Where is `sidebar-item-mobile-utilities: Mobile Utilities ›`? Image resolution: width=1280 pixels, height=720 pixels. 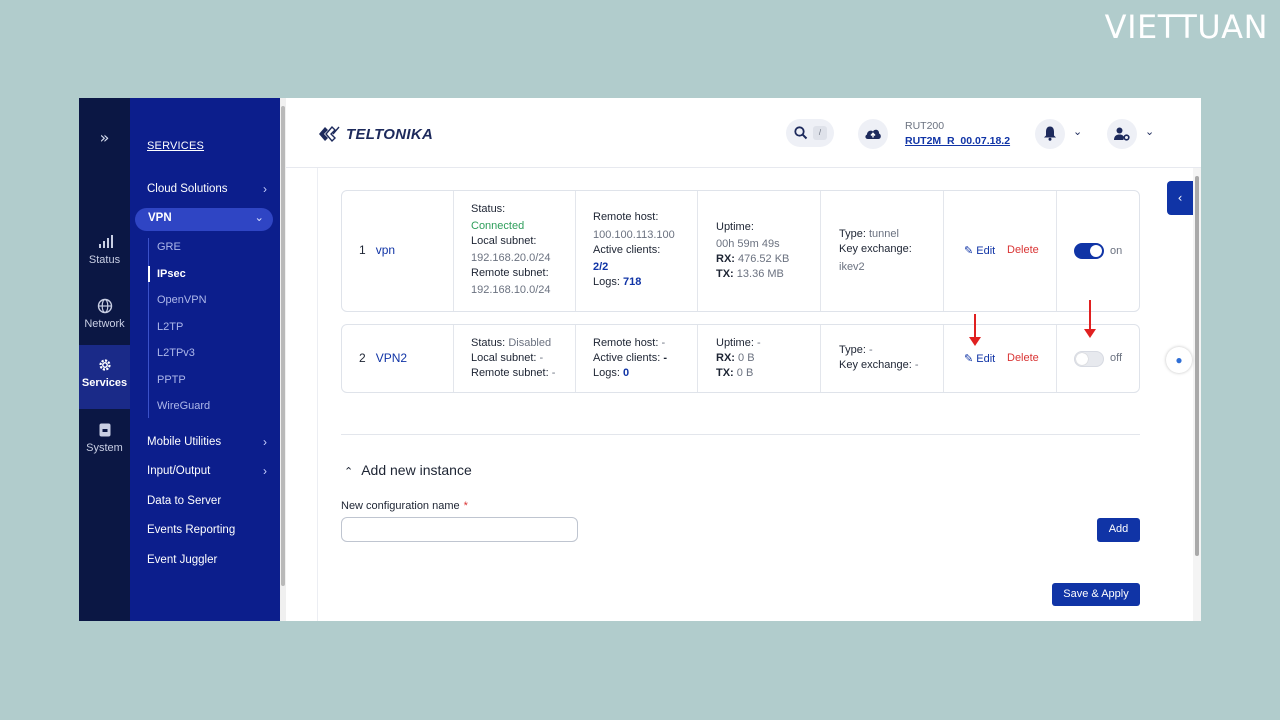 sidebar-item-mobile-utilities: Mobile Utilities › is located at coordinates (207, 442).